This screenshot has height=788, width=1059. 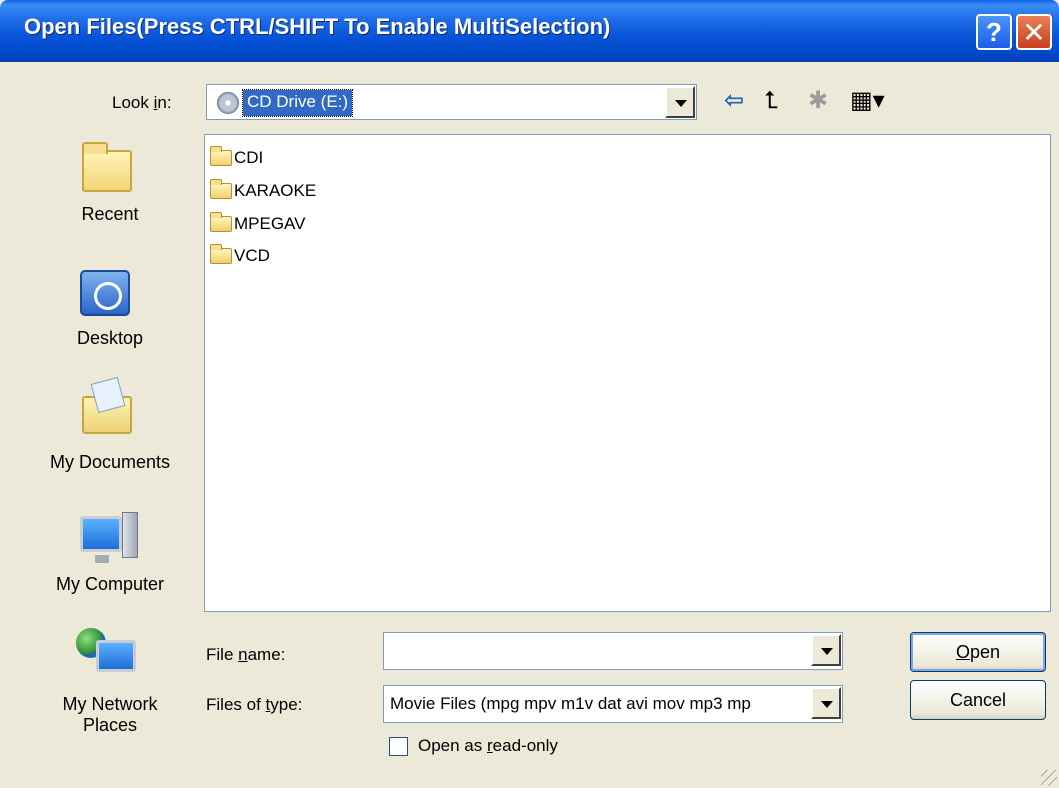 What do you see at coordinates (107, 167) in the screenshot?
I see `recent-folder-icon` at bounding box center [107, 167].